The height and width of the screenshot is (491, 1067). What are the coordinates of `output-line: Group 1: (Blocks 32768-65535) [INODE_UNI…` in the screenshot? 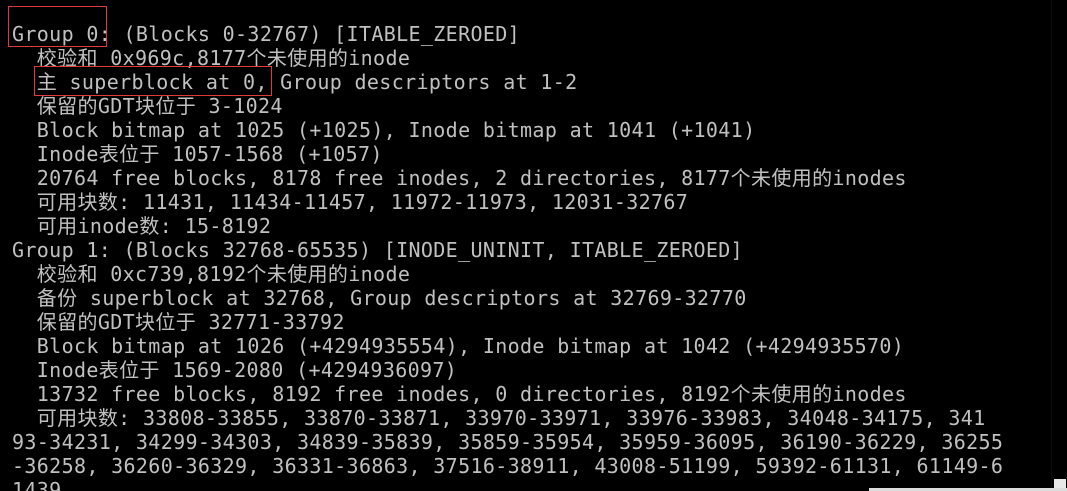 It's located at (378, 250).